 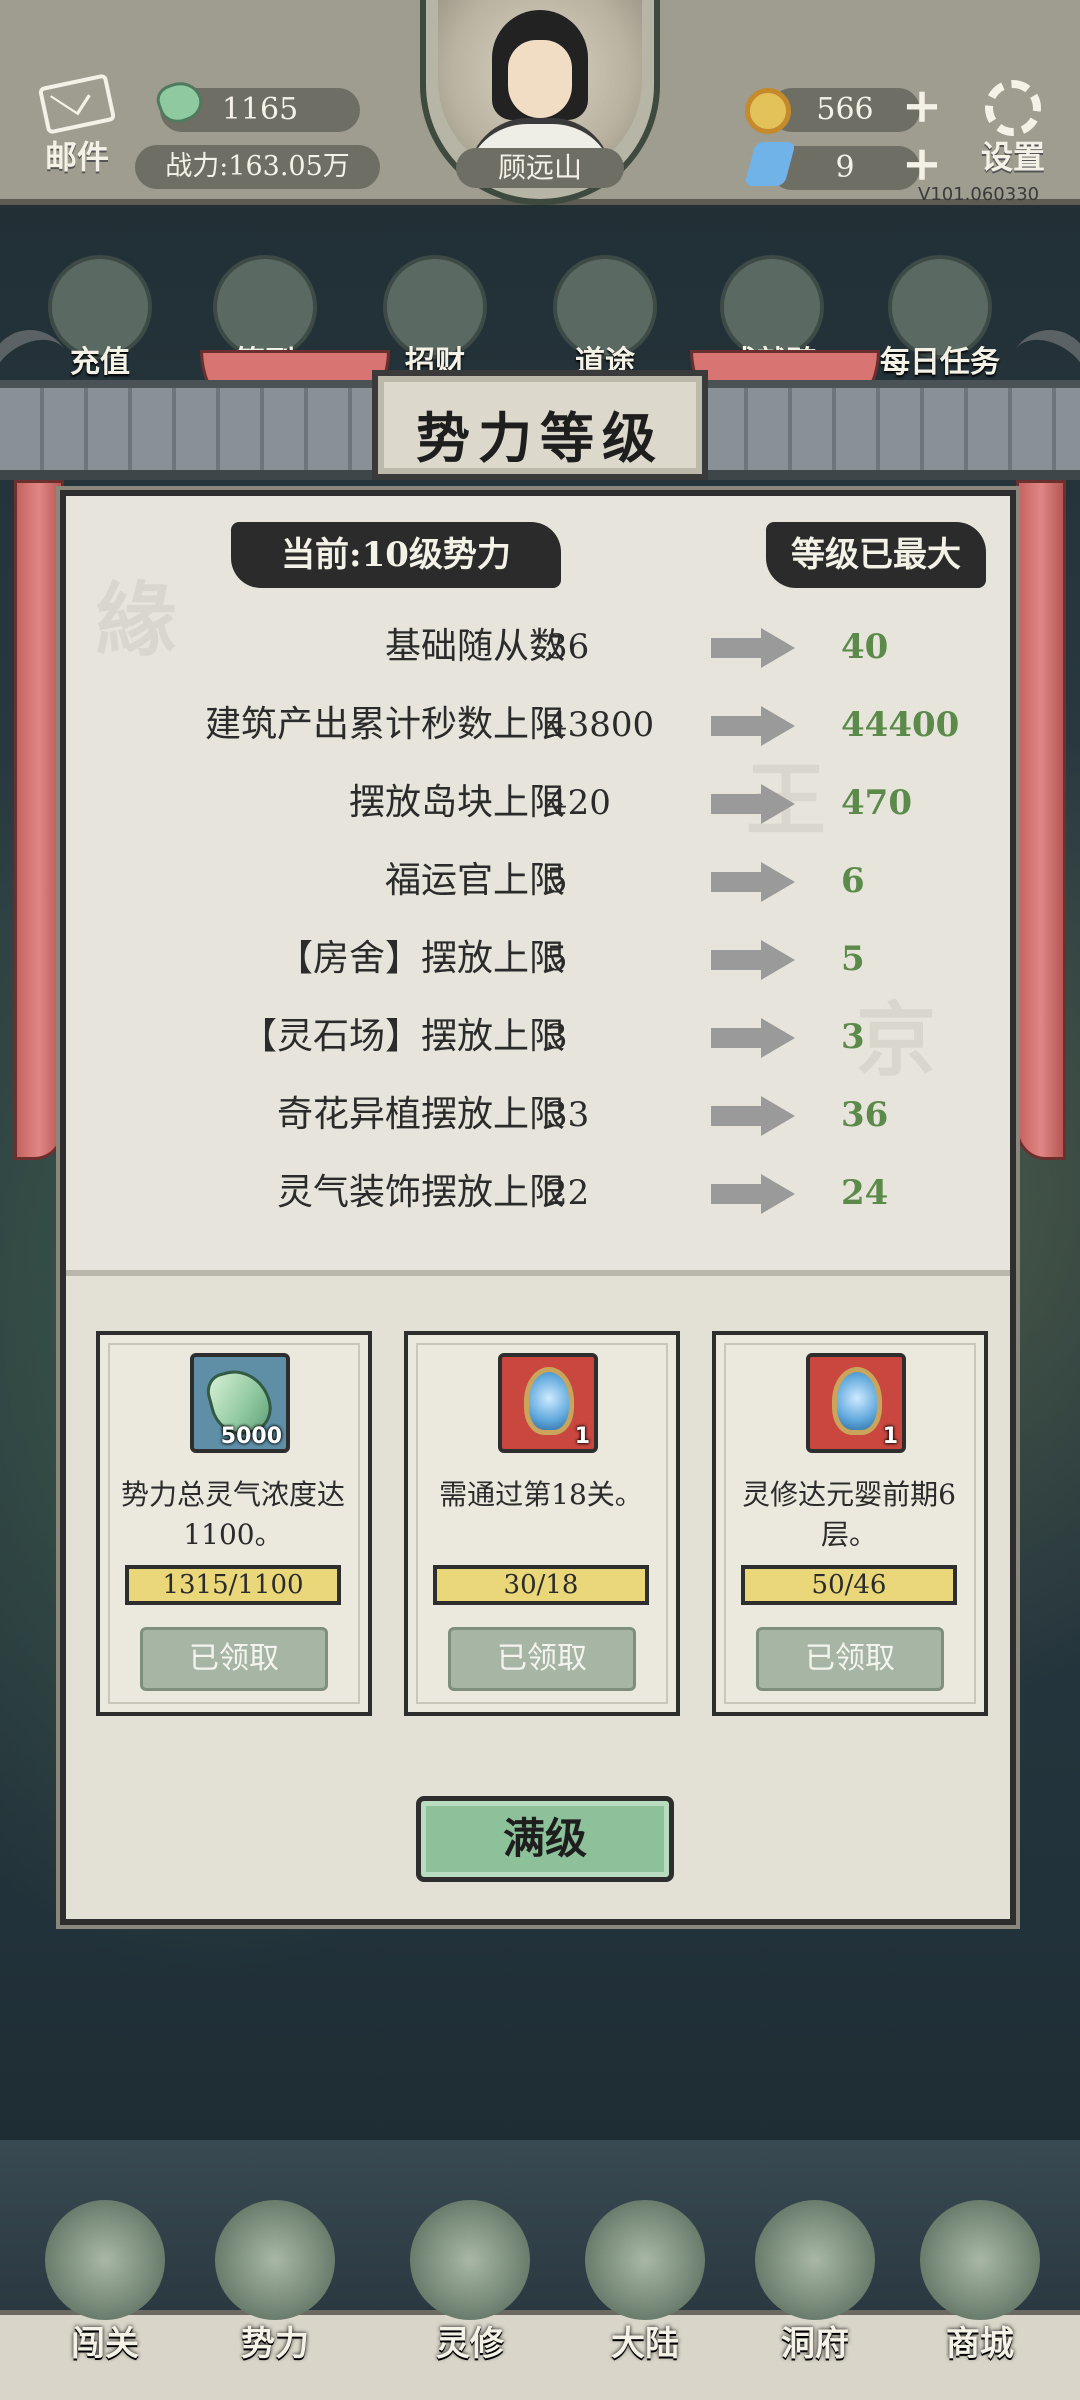 What do you see at coordinates (865, 1115) in the screenshot?
I see `stat-next-value: 36` at bounding box center [865, 1115].